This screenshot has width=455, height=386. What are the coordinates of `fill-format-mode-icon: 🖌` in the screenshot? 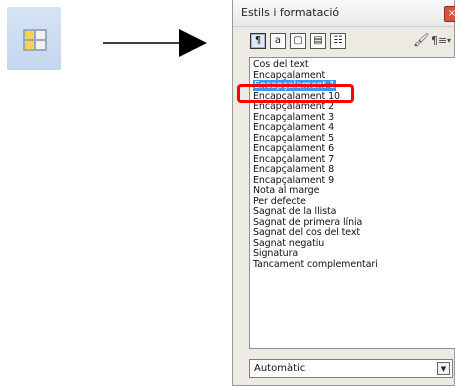 It's located at (421, 40).